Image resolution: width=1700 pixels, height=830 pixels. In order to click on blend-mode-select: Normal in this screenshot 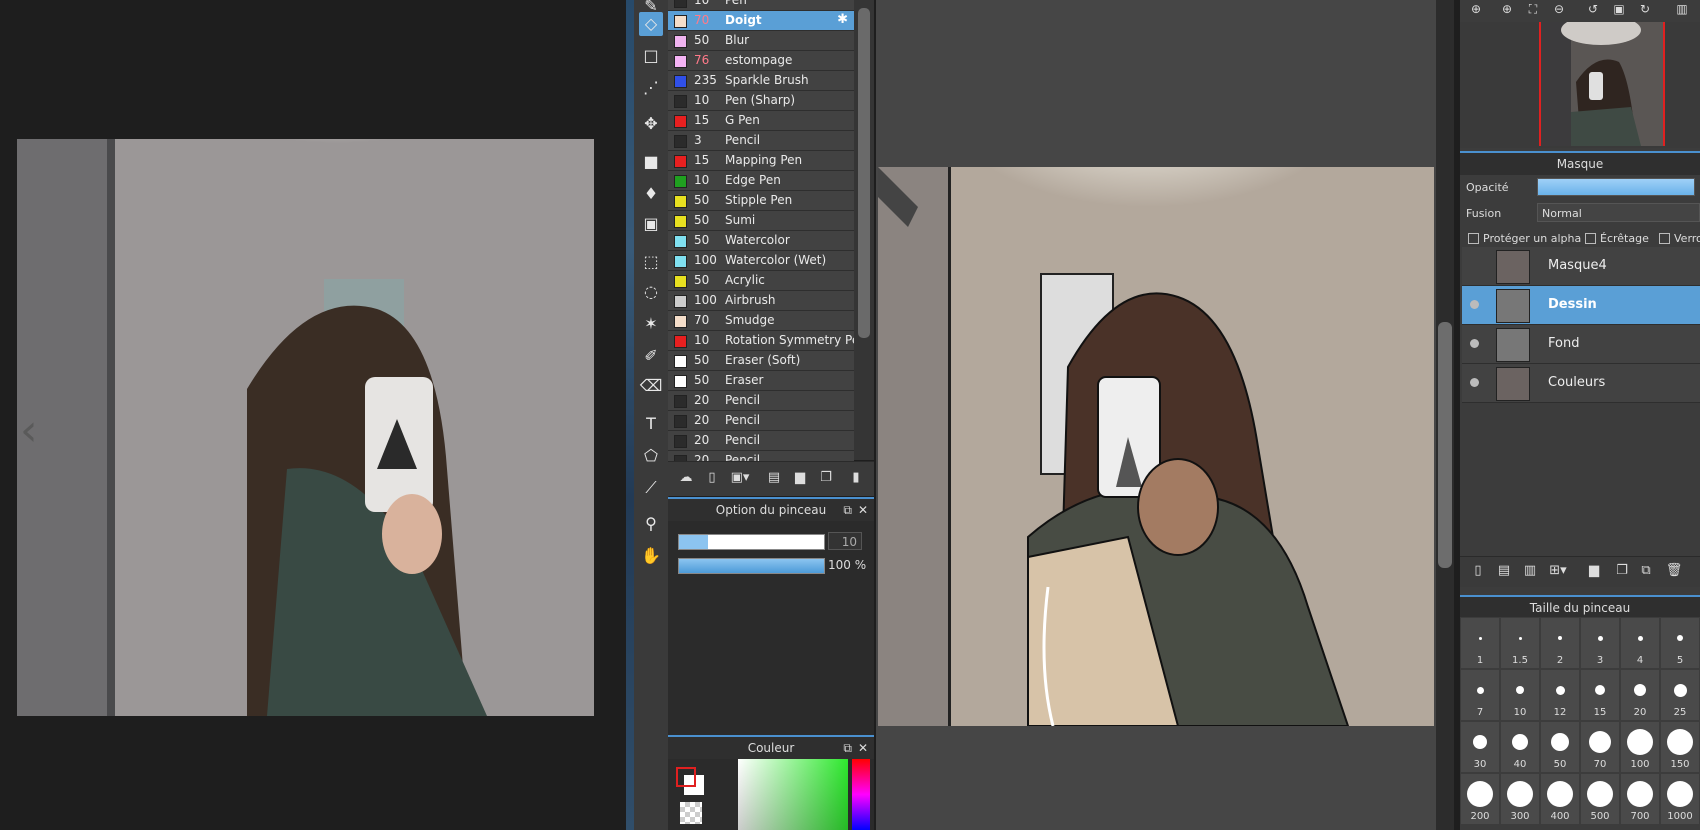, I will do `click(1618, 212)`.